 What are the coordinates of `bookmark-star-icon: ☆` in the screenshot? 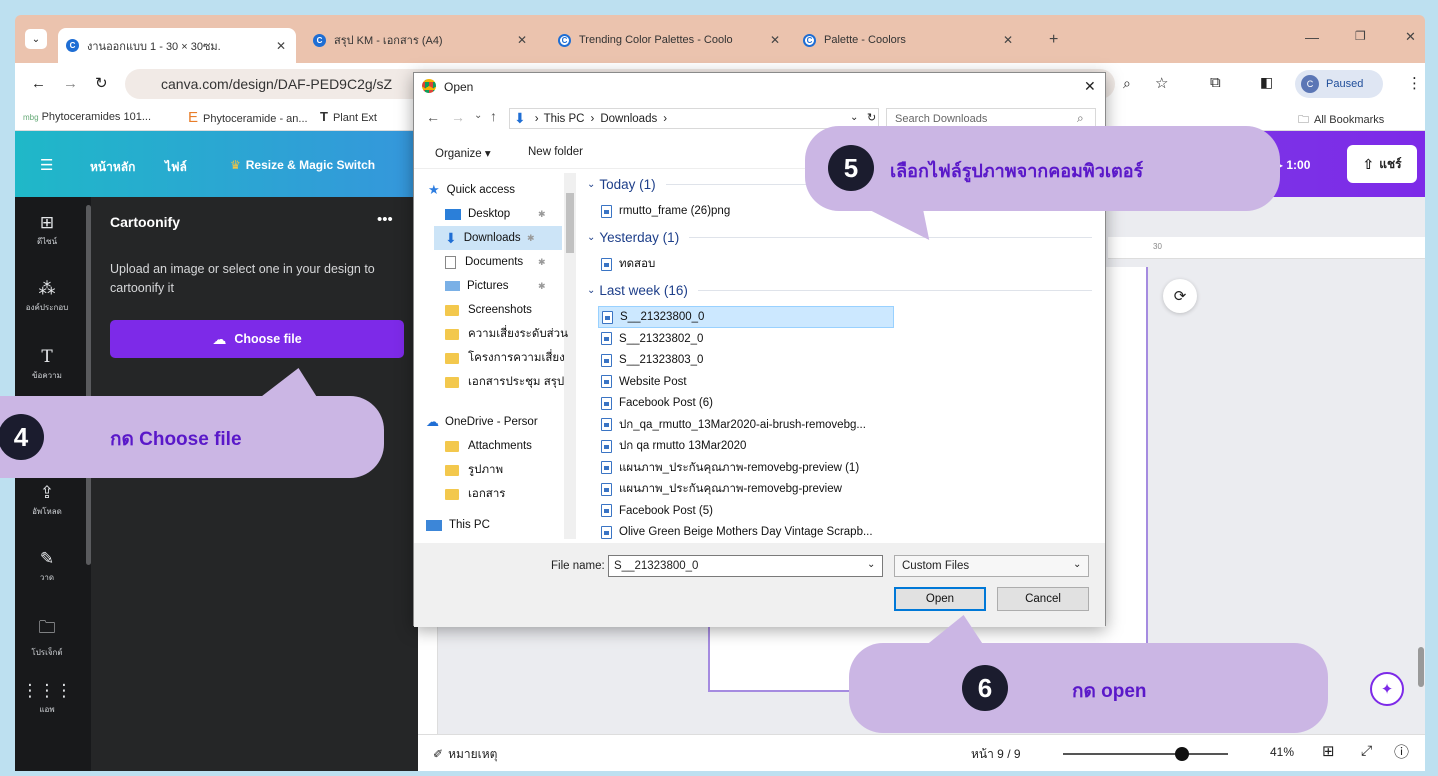 It's located at (1161, 83).